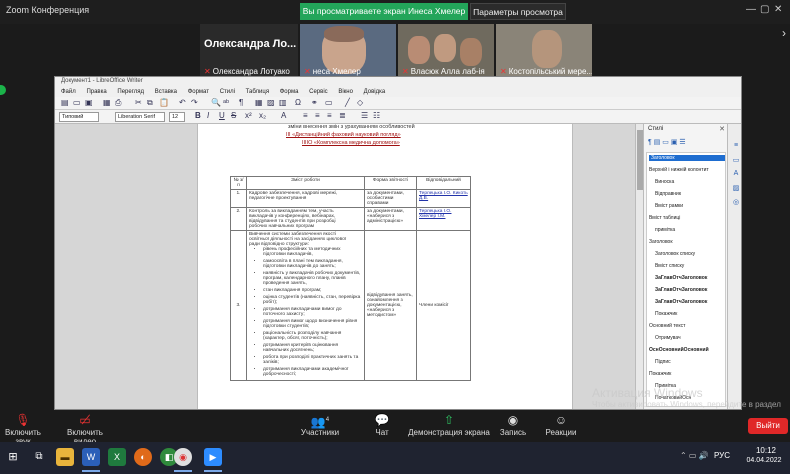 The width and height of the screenshot is (790, 474). I want to click on firefox-icon: ◐, so click(143, 457).